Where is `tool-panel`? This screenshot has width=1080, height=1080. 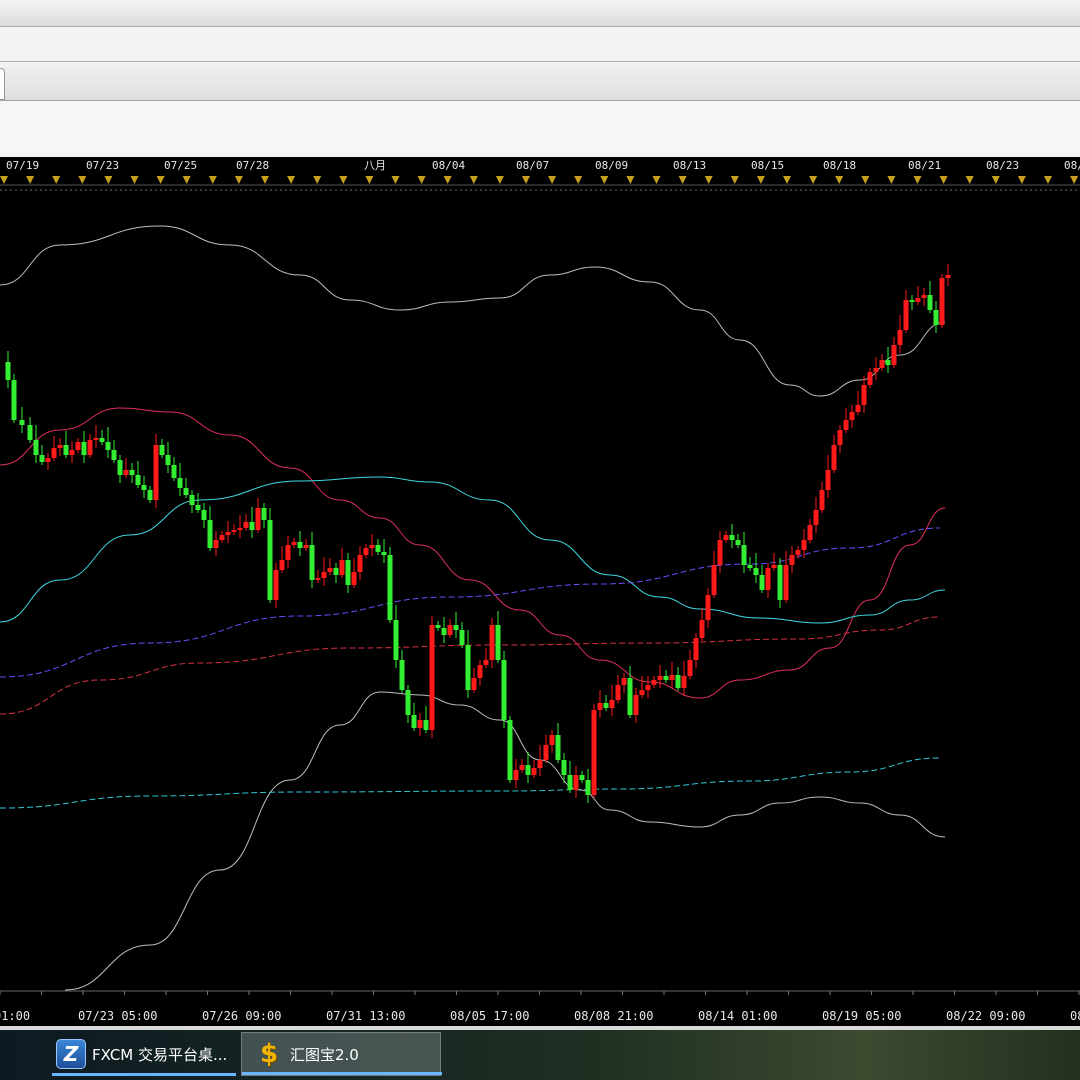
tool-panel is located at coordinates (540, 129).